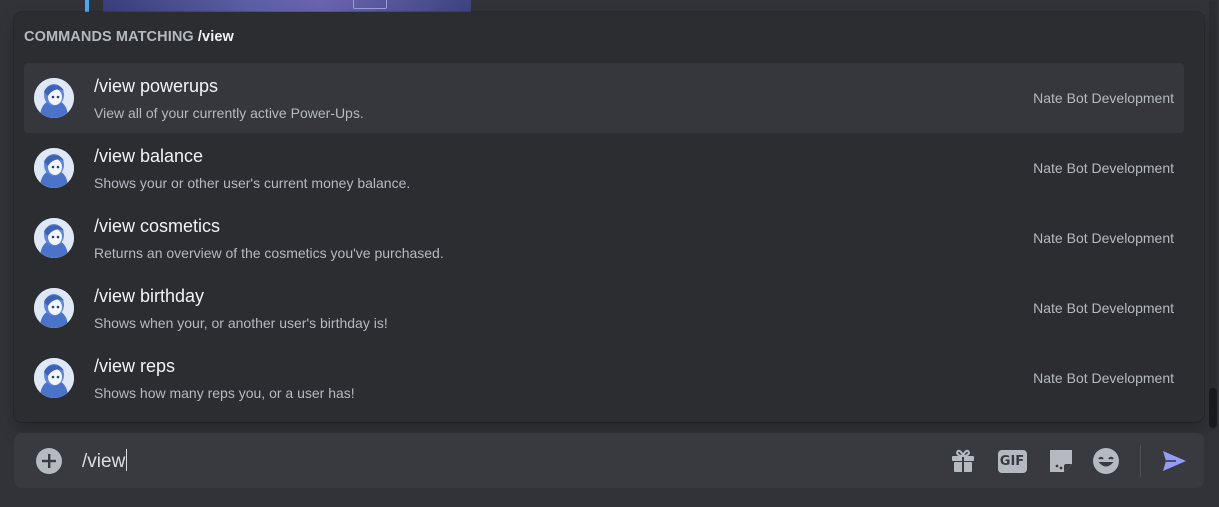 Image resolution: width=1219 pixels, height=507 pixels. I want to click on message-scrollbar-thumb, so click(1213, 408).